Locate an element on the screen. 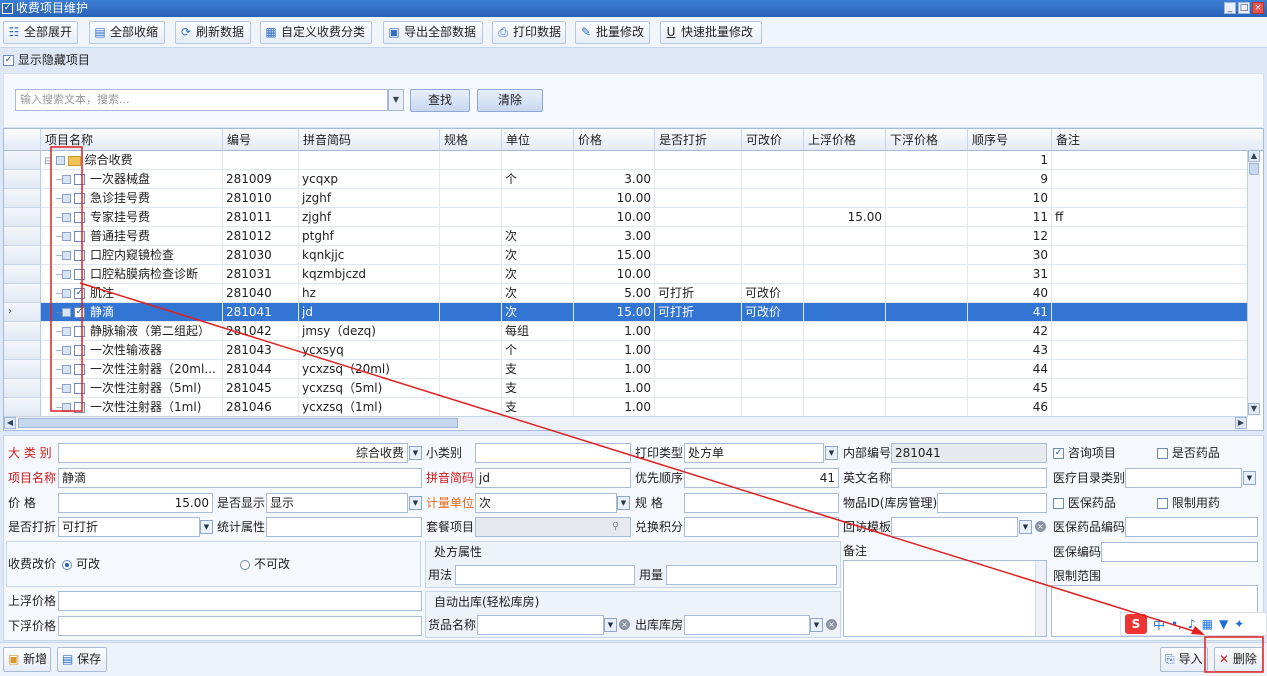 The image size is (1267, 676). unit-dropdown-icon: ▼ is located at coordinates (623, 503).